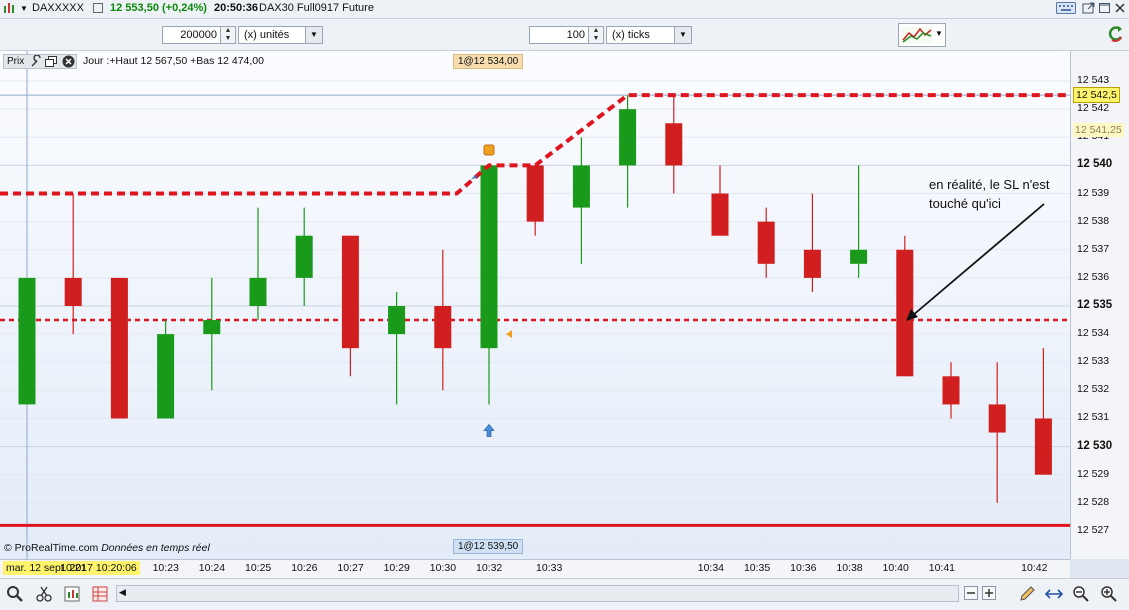 The width and height of the screenshot is (1129, 610). I want to click on grid-icon, so click(100, 595).